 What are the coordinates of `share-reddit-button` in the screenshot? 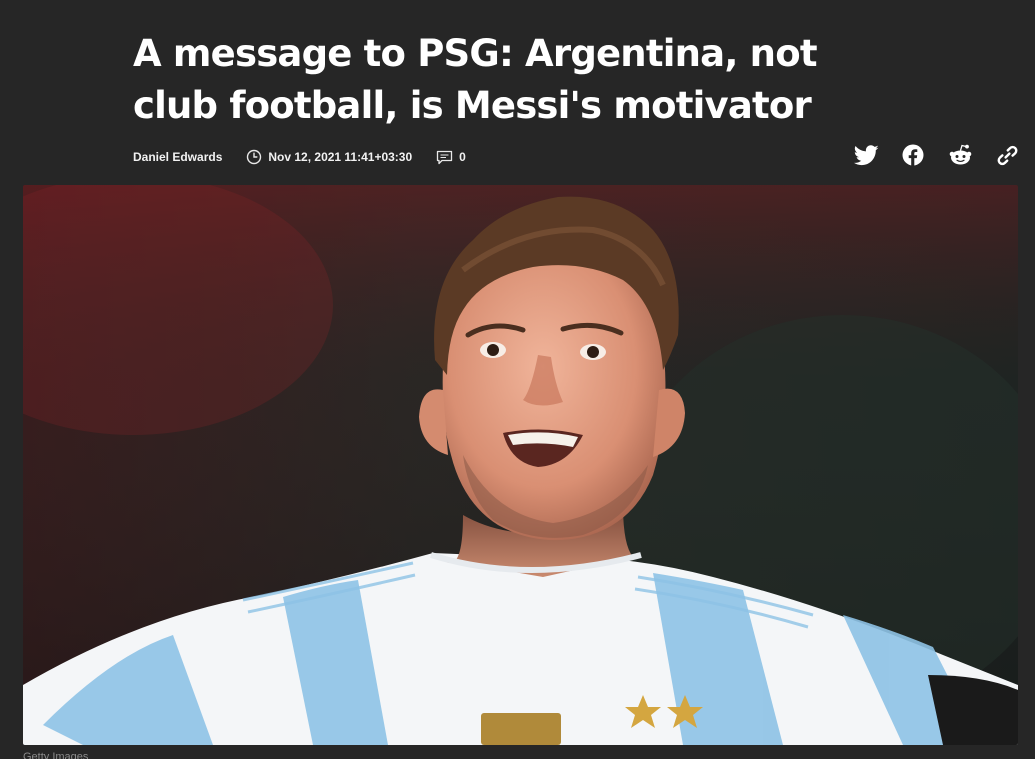 It's located at (960, 155).